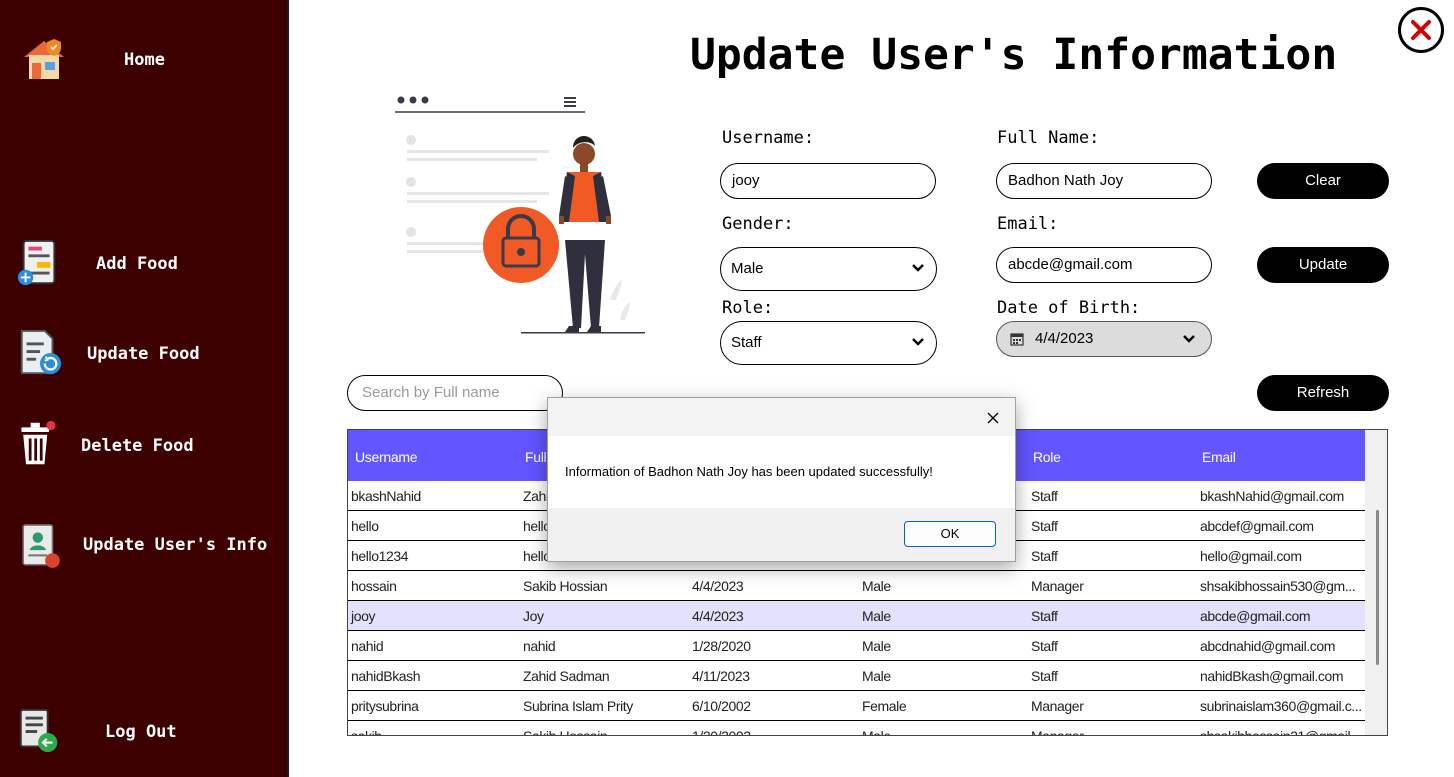 This screenshot has width=1454, height=777. Describe the element at coordinates (1104, 181) in the screenshot. I see `fullname-field: Badhon Nath Joy` at that location.